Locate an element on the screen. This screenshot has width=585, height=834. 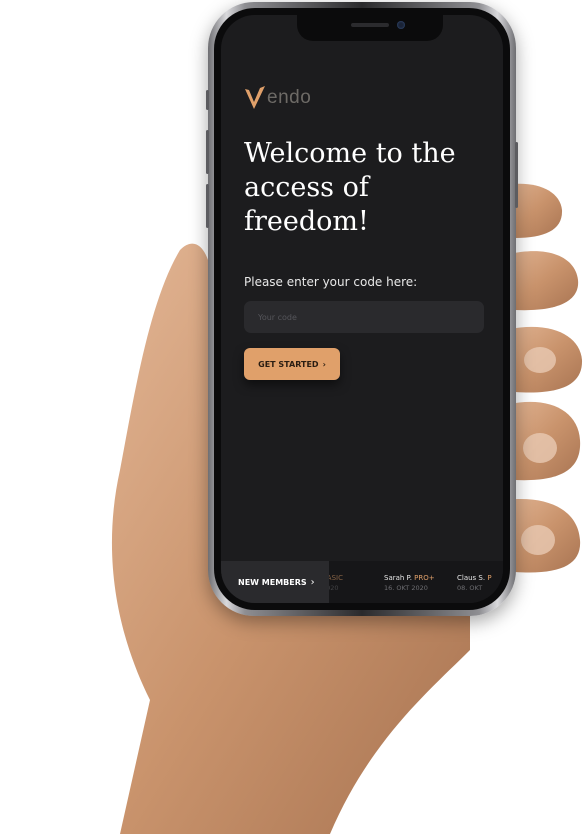
speaker-grille is located at coordinates (370, 25).